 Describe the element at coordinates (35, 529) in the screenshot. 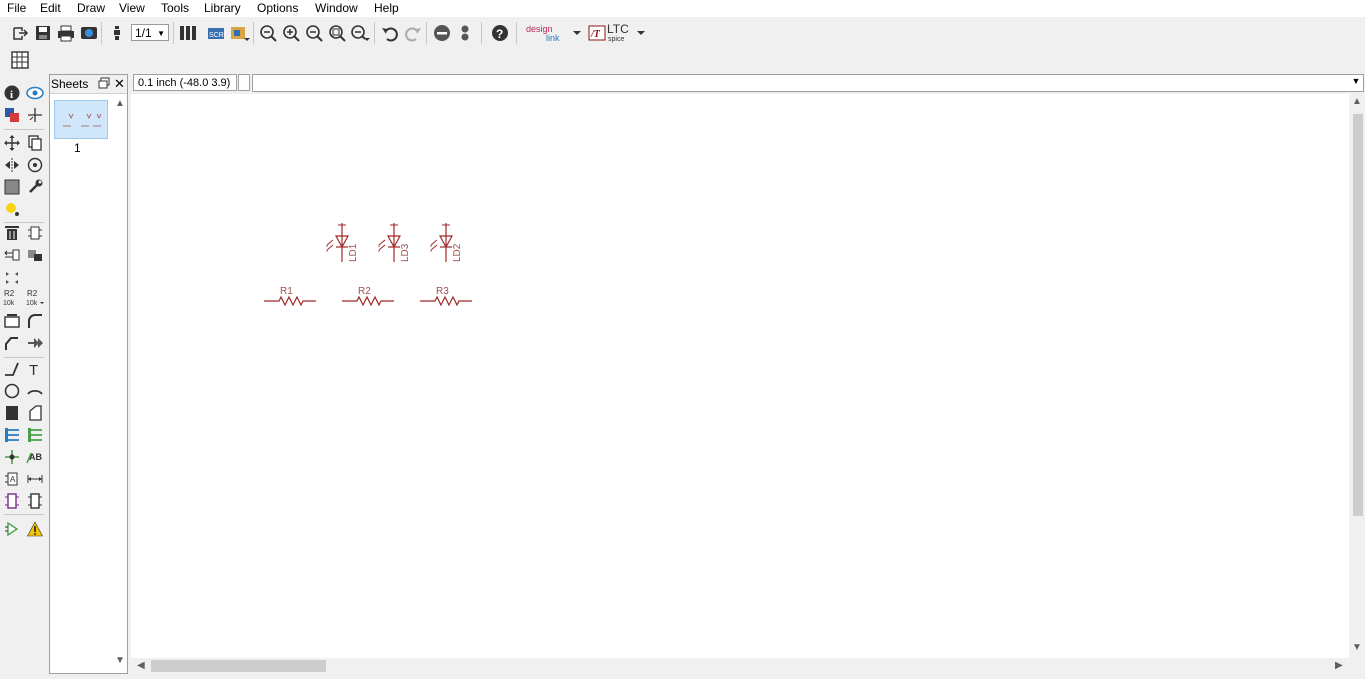

I see `warning-icon` at that location.